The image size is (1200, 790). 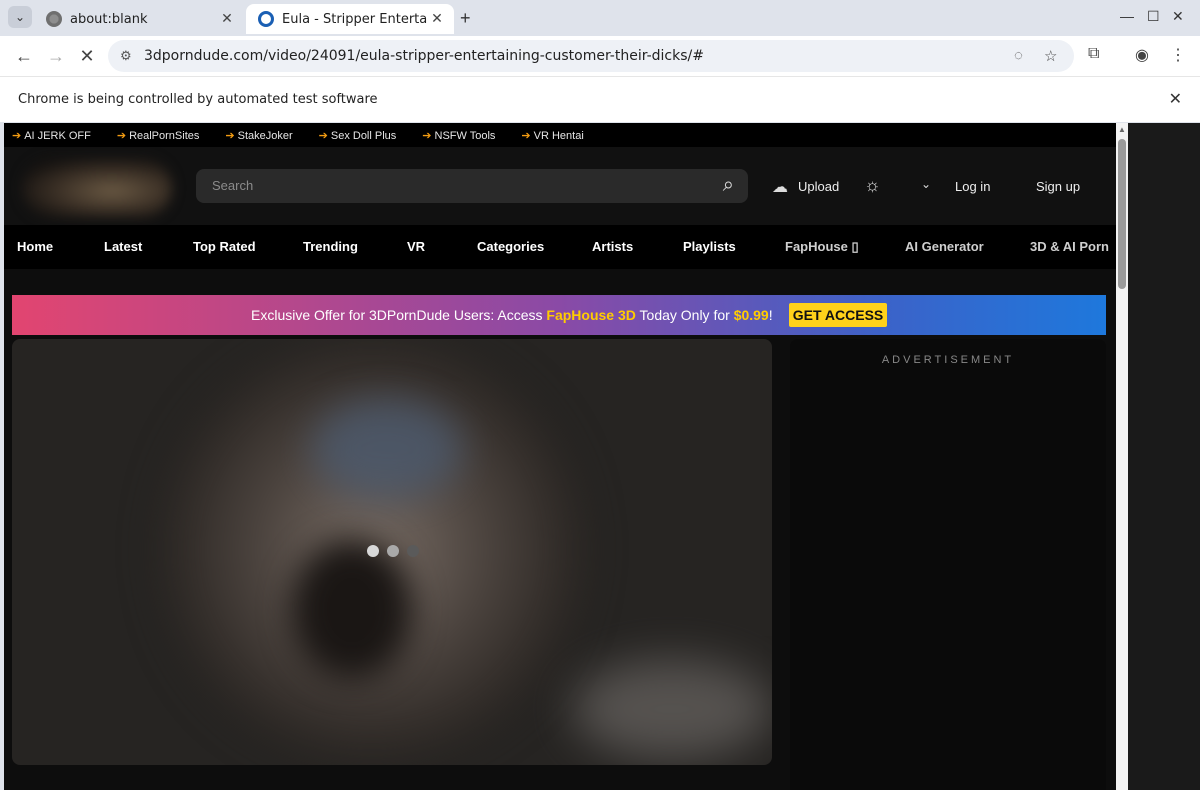 What do you see at coordinates (591, 315) in the screenshot?
I see `promo-brand: FapHouse 3D` at bounding box center [591, 315].